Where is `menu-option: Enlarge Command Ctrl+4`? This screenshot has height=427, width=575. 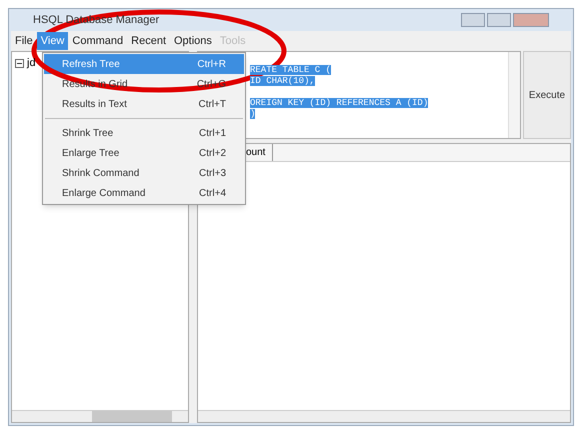 menu-option: Enlarge Command Ctrl+4 is located at coordinates (144, 193).